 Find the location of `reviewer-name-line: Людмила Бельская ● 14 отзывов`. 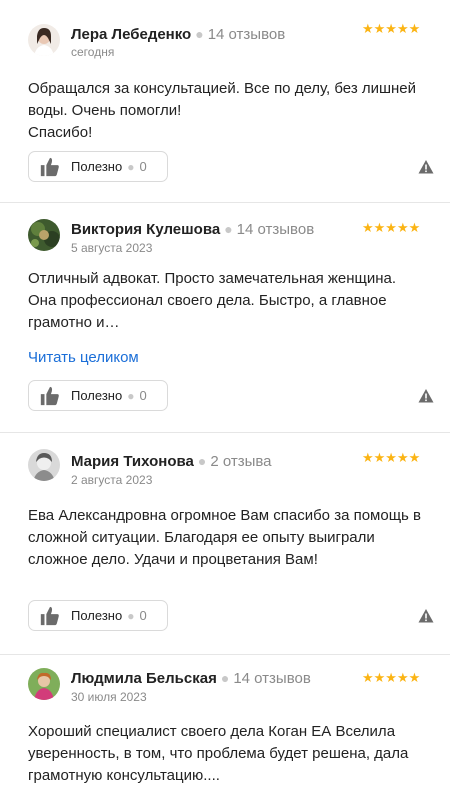

reviewer-name-line: Людмила Бельская ● 14 отзывов is located at coordinates (191, 678).